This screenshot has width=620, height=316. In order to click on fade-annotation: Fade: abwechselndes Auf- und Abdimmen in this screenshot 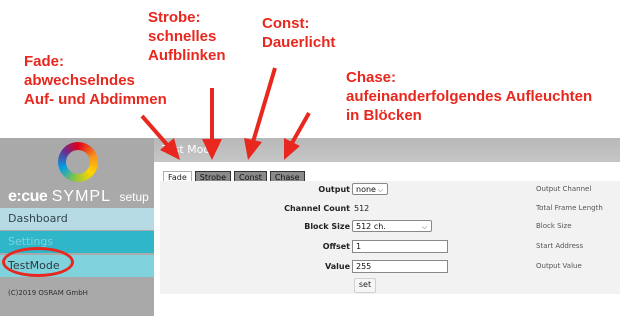, I will do `click(95, 80)`.